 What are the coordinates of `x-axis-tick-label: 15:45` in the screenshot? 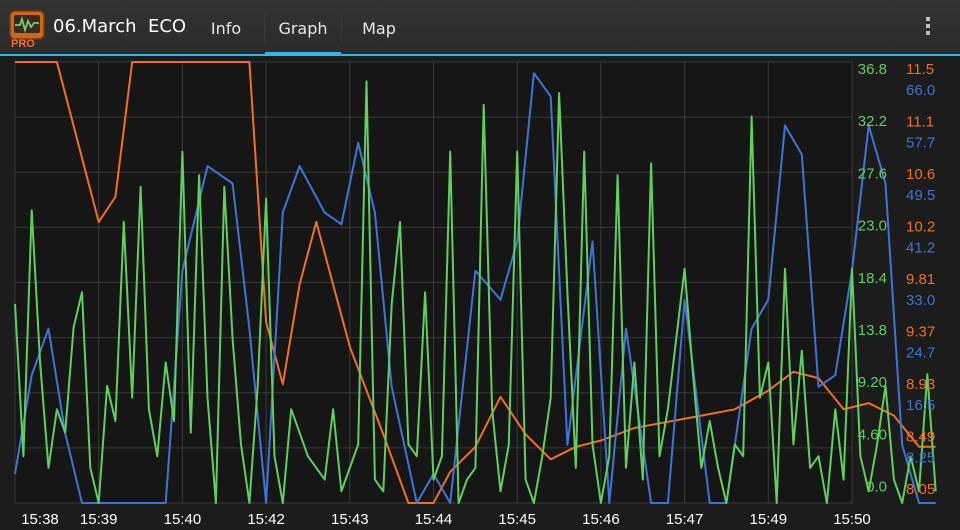 It's located at (517, 519).